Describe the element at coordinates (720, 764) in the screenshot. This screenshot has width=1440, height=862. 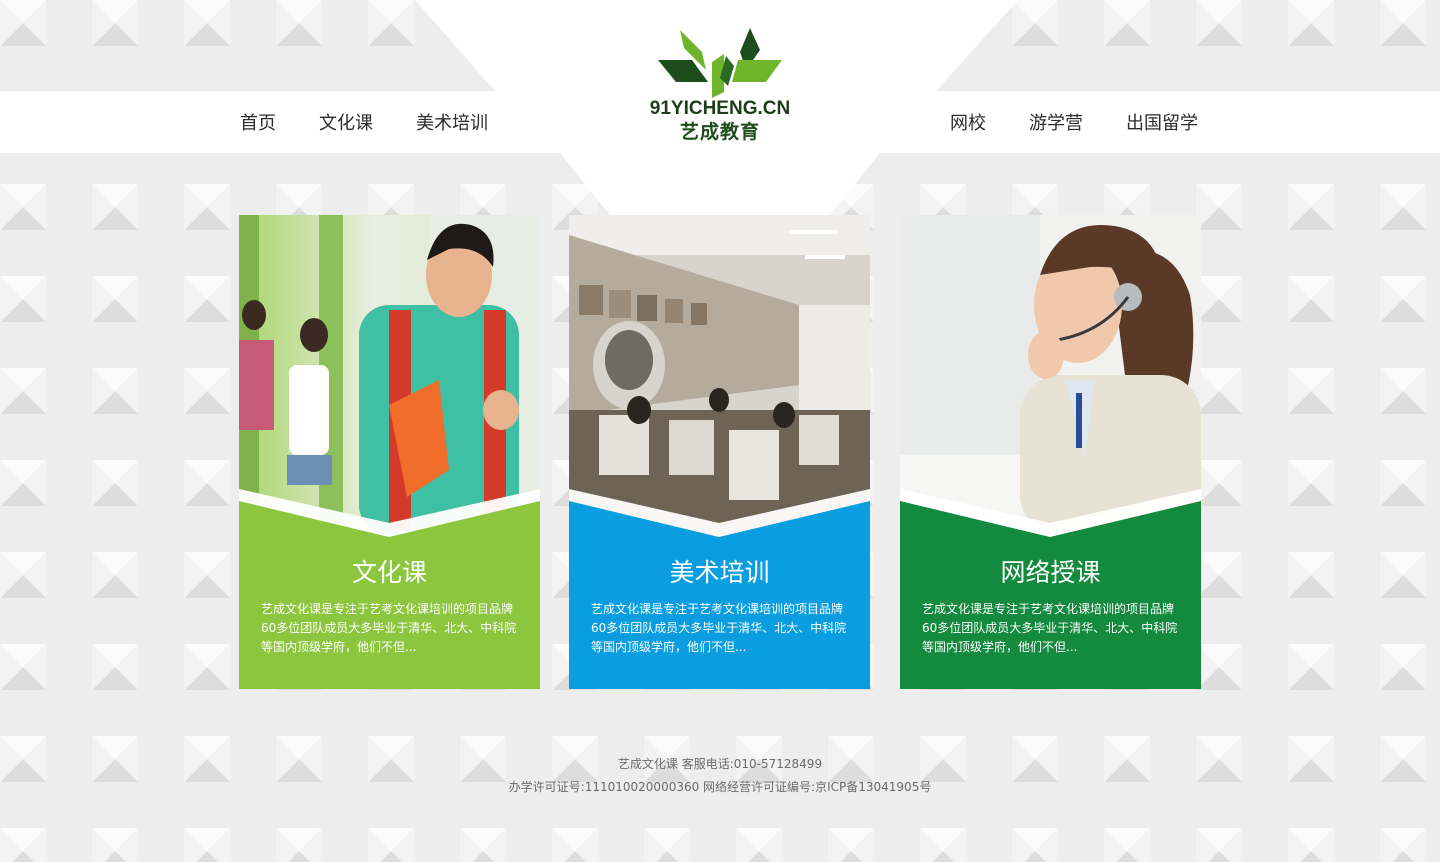
I see `footer-contact: 艺成文化课 客服电话:010-57128499` at that location.